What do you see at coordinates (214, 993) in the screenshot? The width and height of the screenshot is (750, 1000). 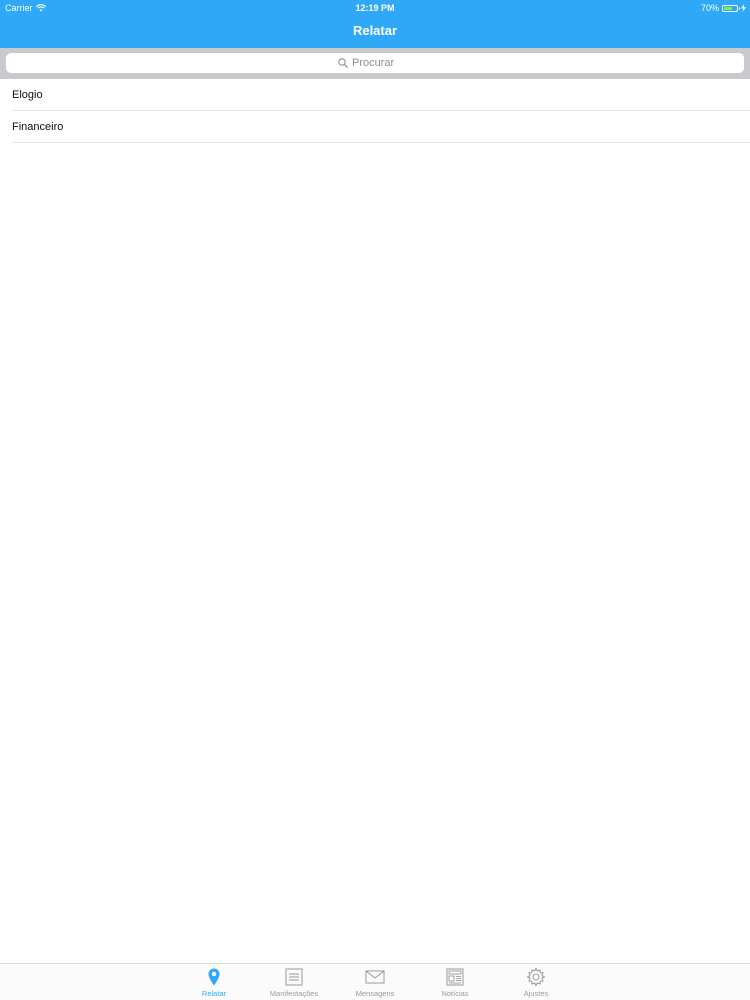 I see `tab-label: Relatar` at bounding box center [214, 993].